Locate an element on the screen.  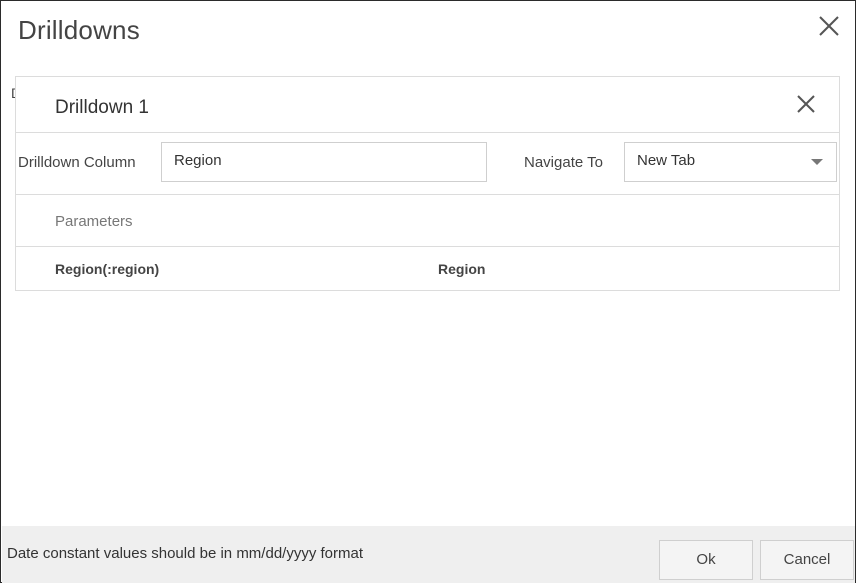
parameter-name: Region(:region) is located at coordinates (107, 269).